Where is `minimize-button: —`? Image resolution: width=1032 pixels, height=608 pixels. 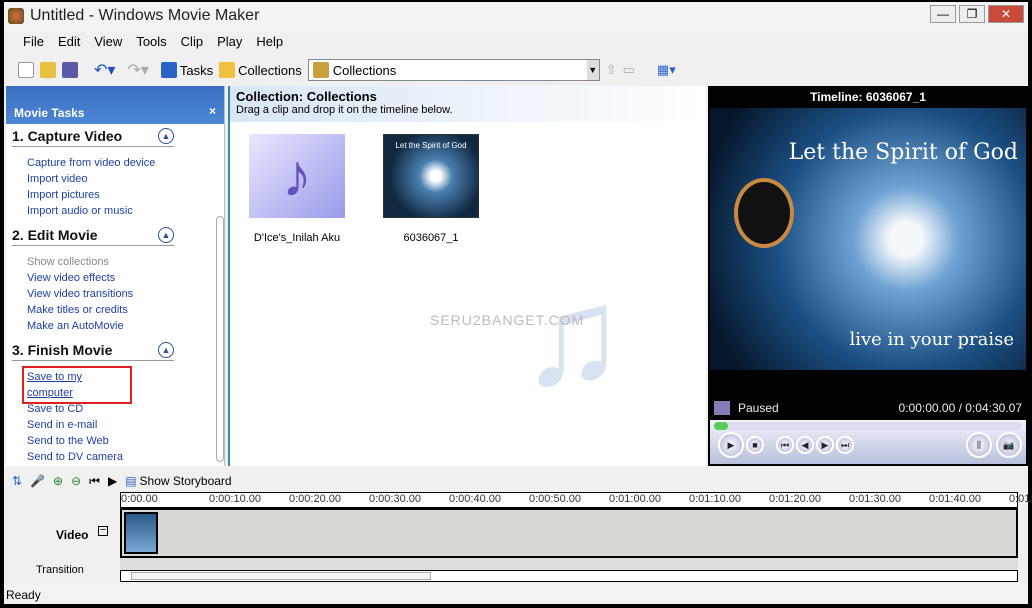 minimize-button: — is located at coordinates (943, 14).